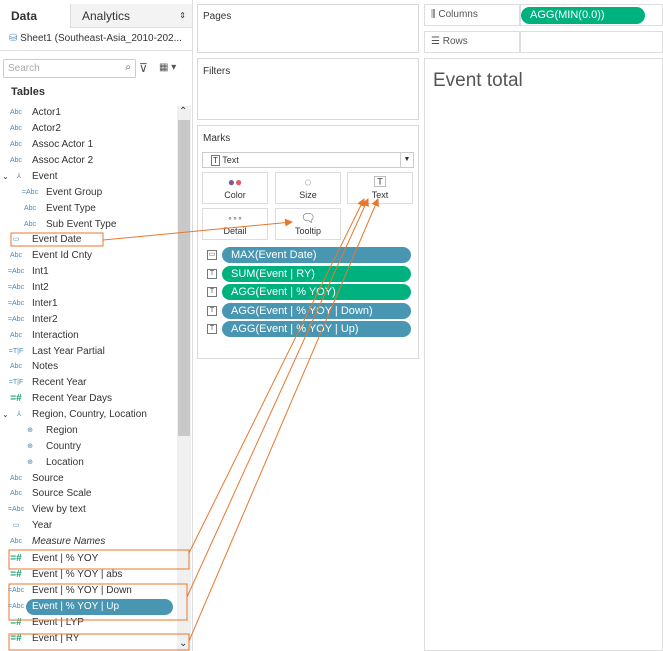  Describe the element at coordinates (433, 14) in the screenshot. I see `columns-icon: ⫼` at that location.